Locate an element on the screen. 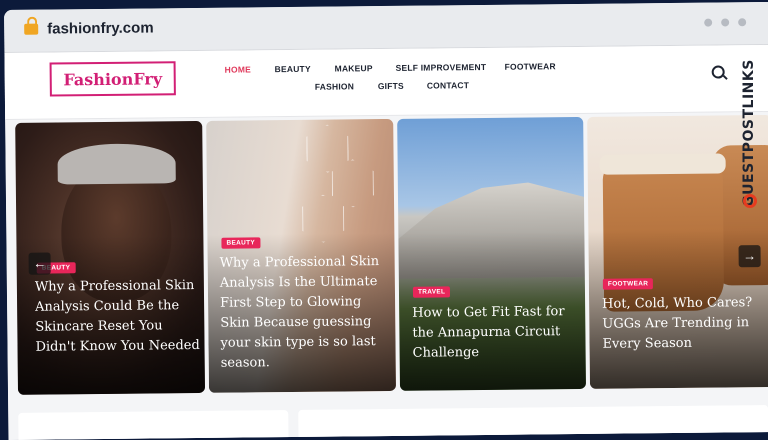  nav-home: HOME is located at coordinates (238, 69).